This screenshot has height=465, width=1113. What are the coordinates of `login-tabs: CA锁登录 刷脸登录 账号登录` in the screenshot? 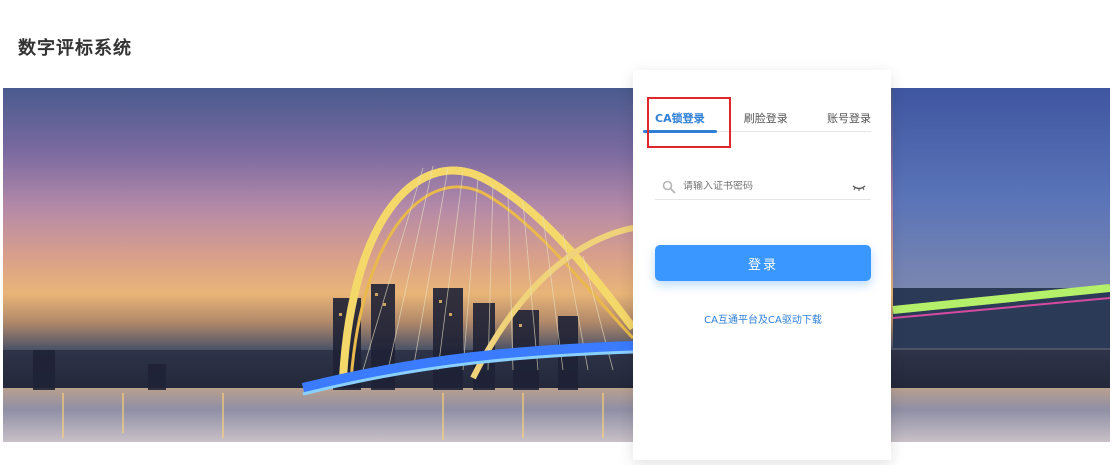 It's located at (757, 121).